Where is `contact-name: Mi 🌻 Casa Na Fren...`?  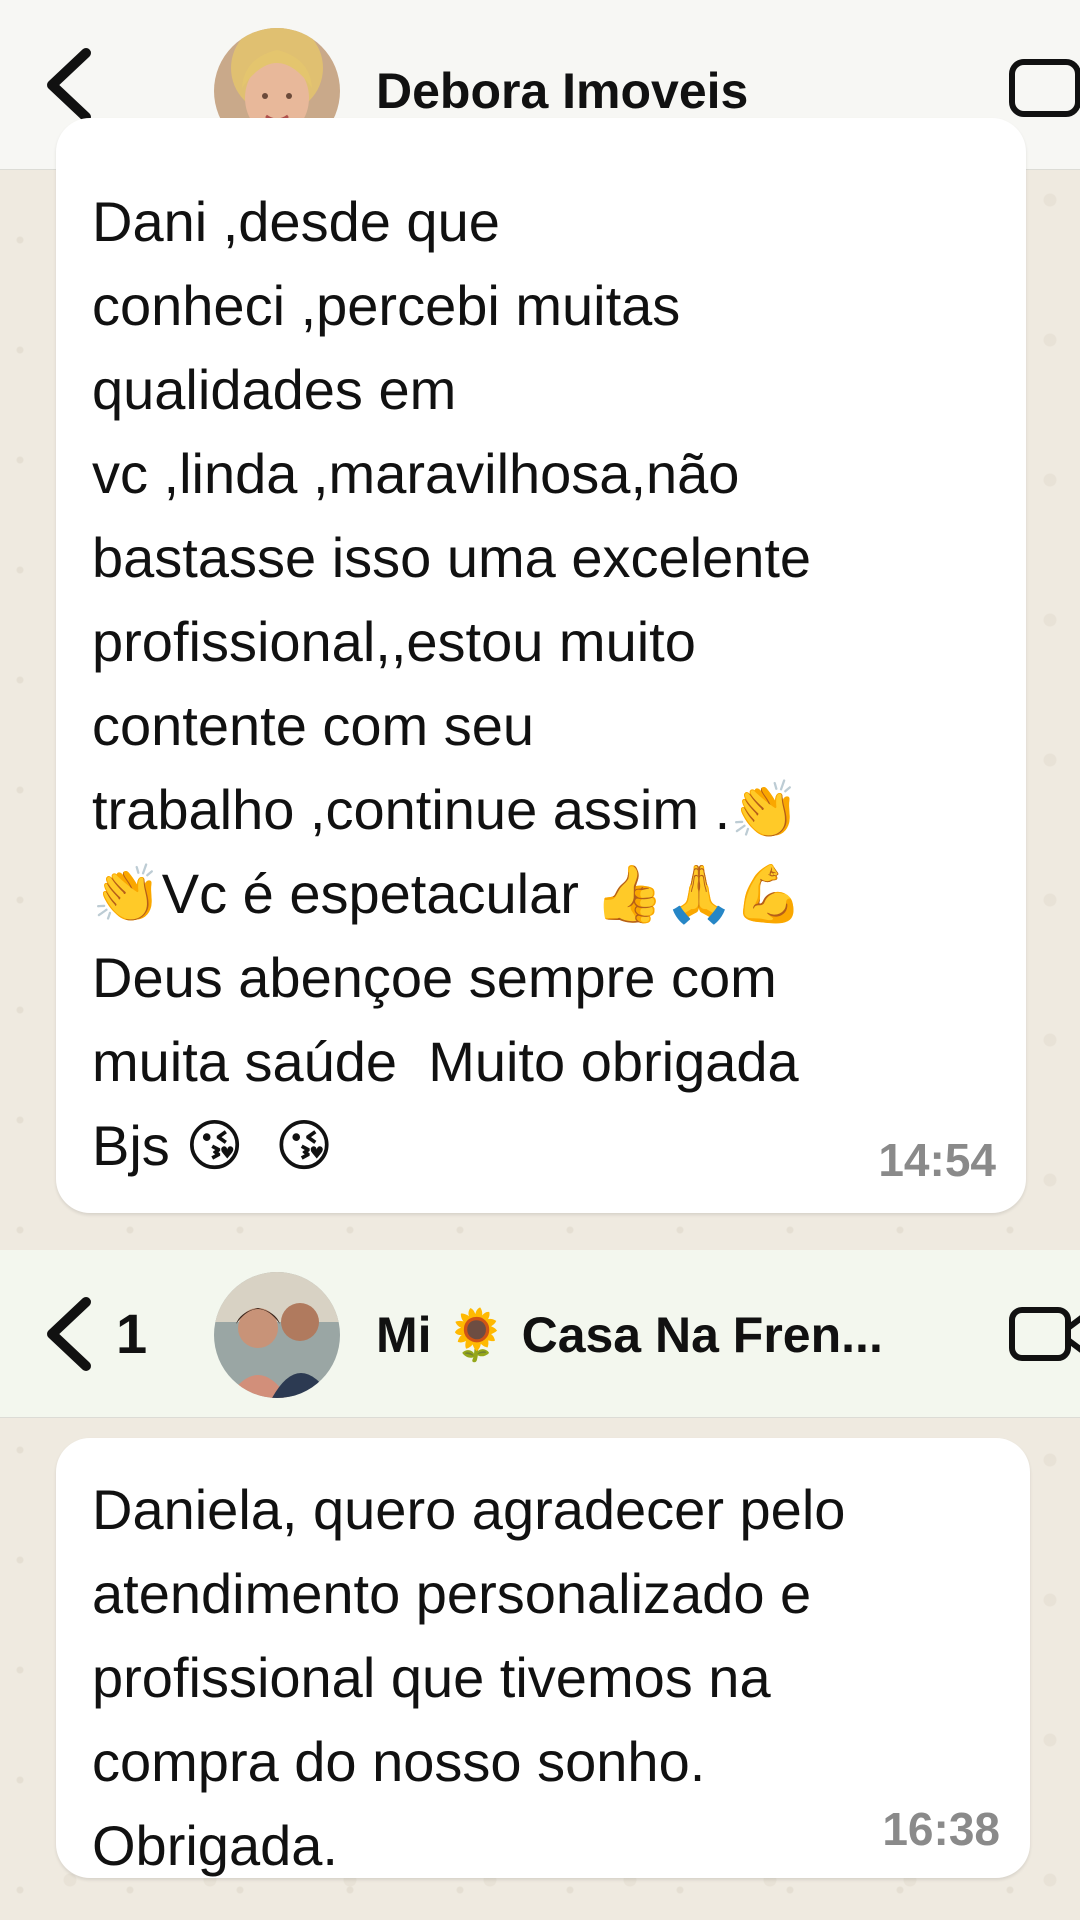 contact-name: Mi 🌻 Casa Na Fren... is located at coordinates (629, 1335).